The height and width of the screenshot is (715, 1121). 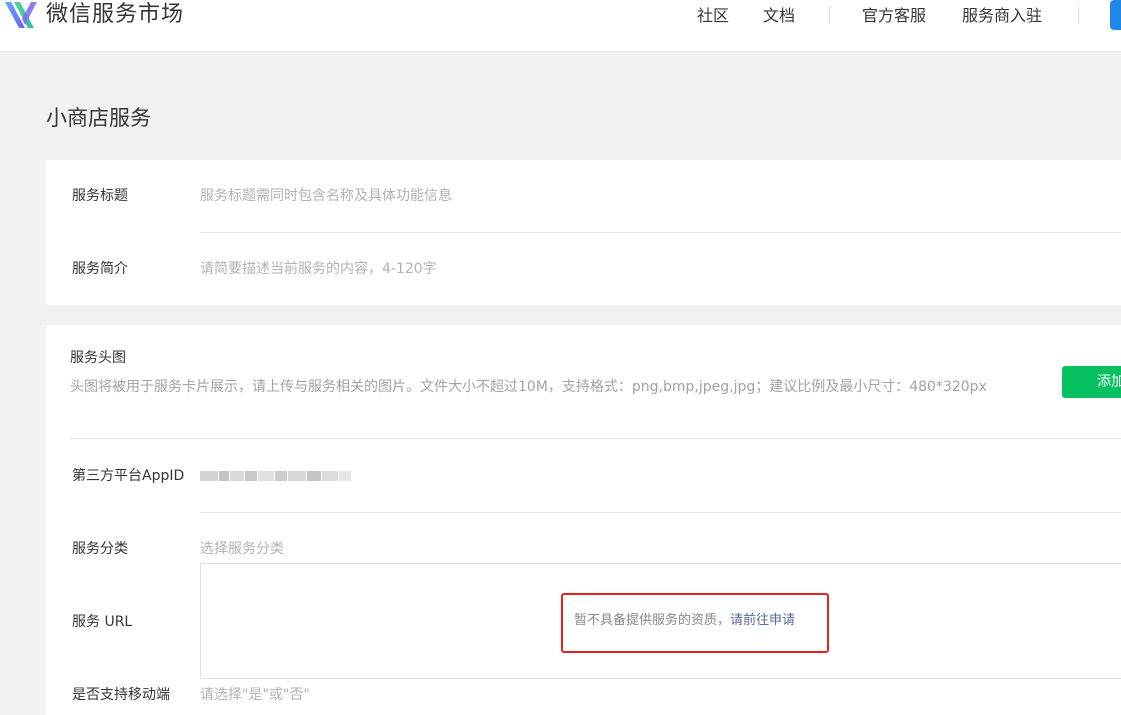 I want to click on qualification-notice: 暂不具备提供服务的资质，请前往申请, so click(x=684, y=621).